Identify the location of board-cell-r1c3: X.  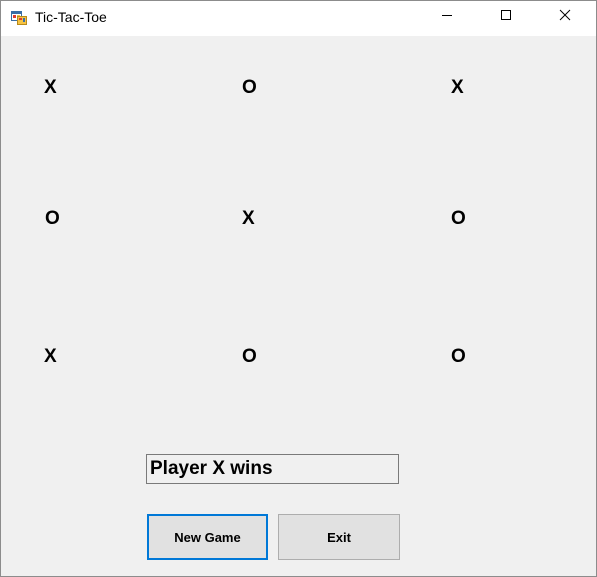
(481, 88).